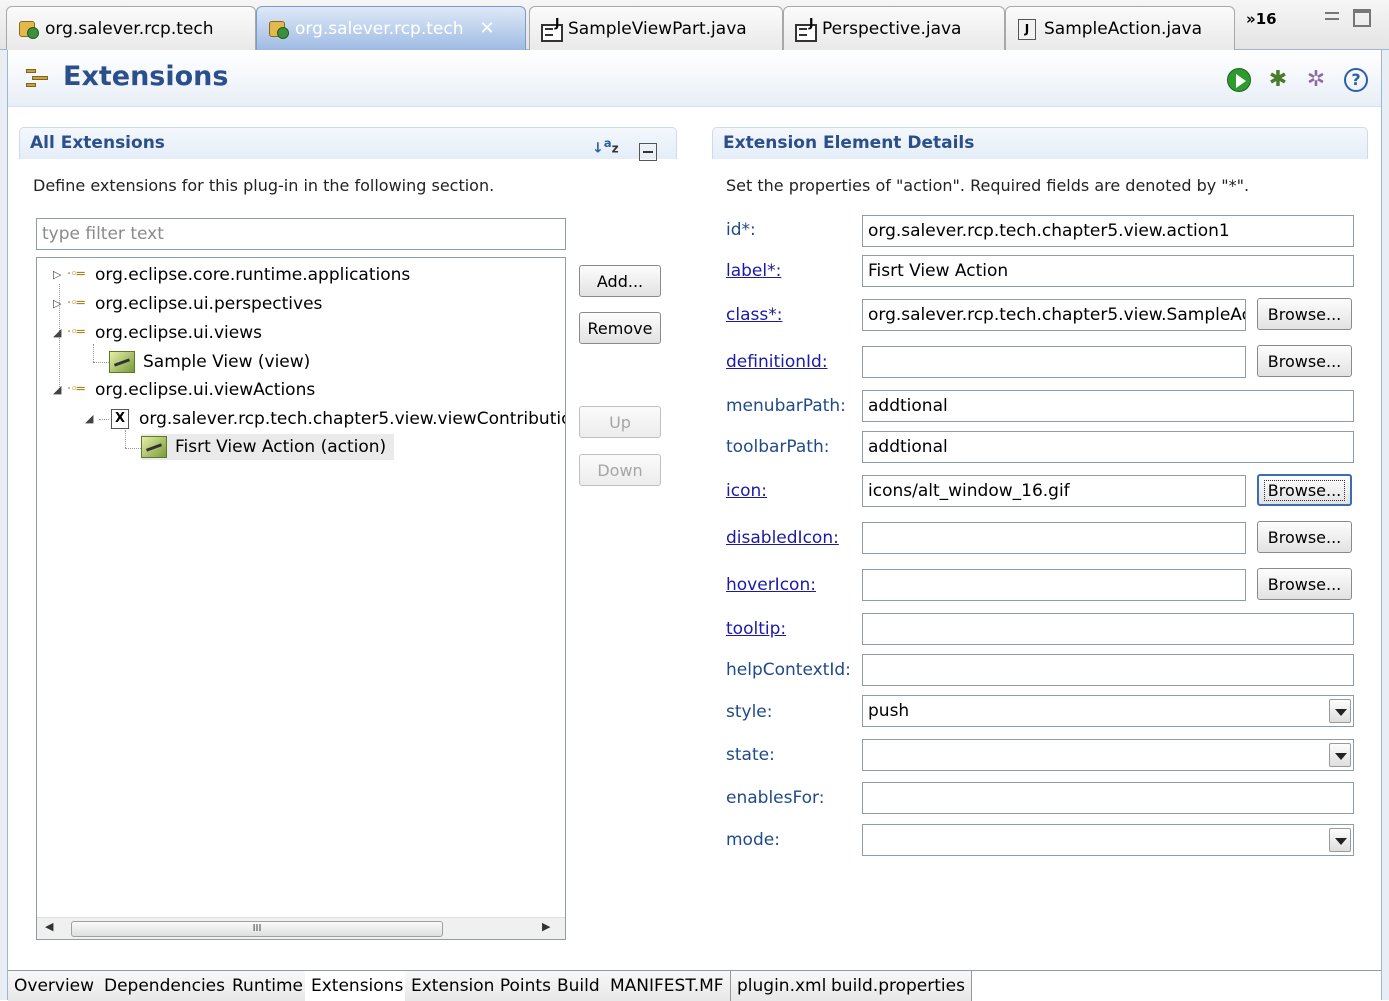 This screenshot has width=1389, height=1001. What do you see at coordinates (620, 328) in the screenshot?
I see `remove-button: Remove` at bounding box center [620, 328].